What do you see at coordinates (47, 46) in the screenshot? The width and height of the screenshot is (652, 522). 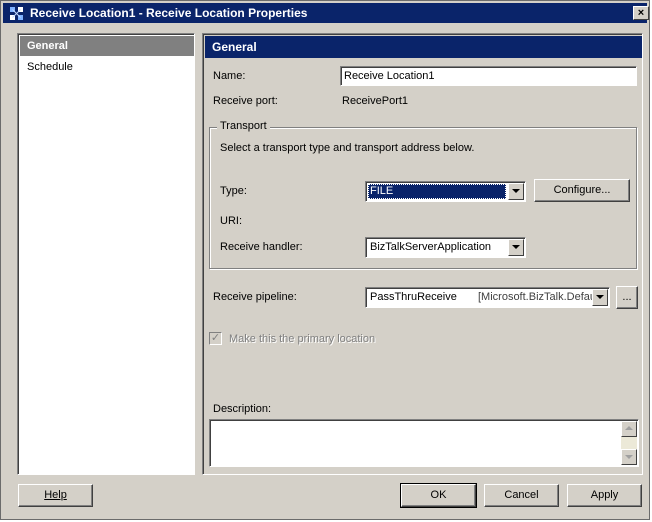 I see `nav-item-label: General` at bounding box center [47, 46].